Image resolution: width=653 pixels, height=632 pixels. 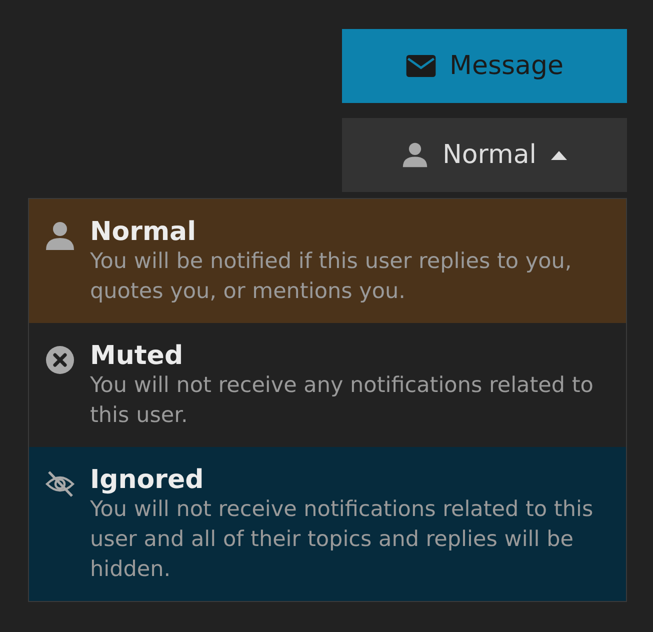 I want to click on item-description: You will be notified if this user replies to you, quotes you, or mentions you., so click(x=331, y=277).